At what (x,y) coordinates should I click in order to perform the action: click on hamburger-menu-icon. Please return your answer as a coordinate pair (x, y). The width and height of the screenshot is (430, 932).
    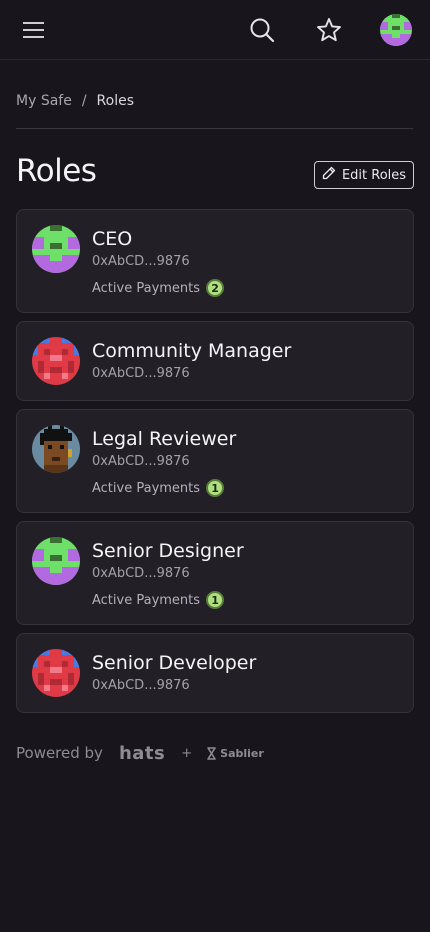
    Looking at the image, I should click on (34, 30).